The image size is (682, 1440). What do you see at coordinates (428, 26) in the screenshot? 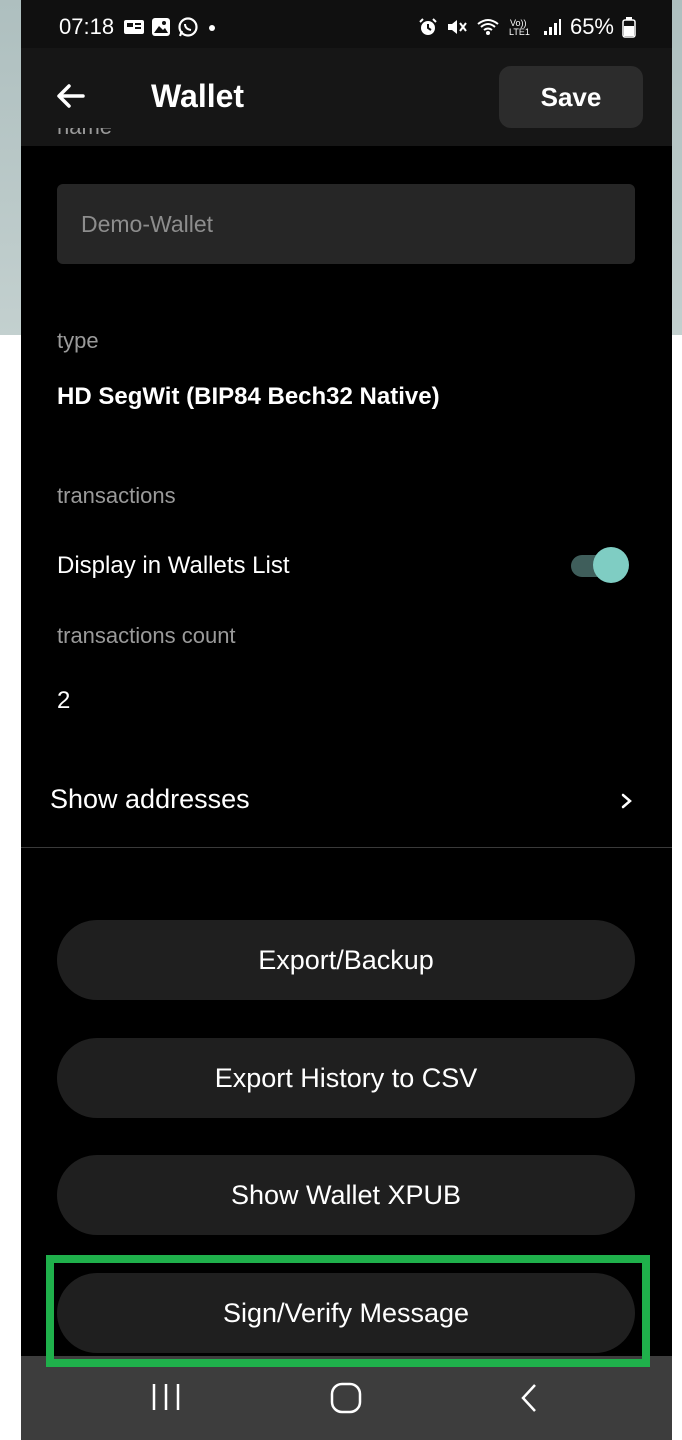
I see `alarm-icon` at bounding box center [428, 26].